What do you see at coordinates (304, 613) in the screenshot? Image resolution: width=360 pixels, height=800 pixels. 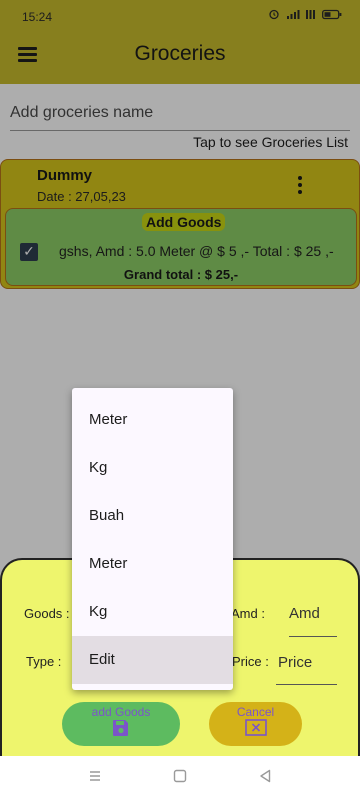 I see `amd-field: Amd` at bounding box center [304, 613].